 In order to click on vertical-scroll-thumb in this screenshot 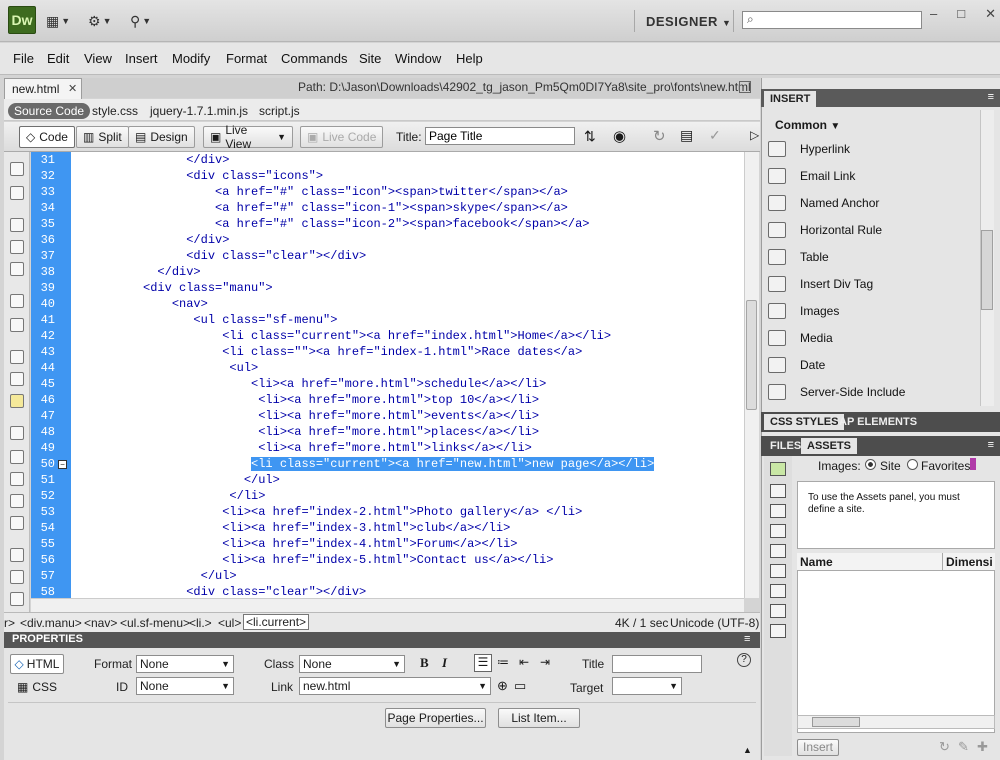, I will do `click(751, 355)`.